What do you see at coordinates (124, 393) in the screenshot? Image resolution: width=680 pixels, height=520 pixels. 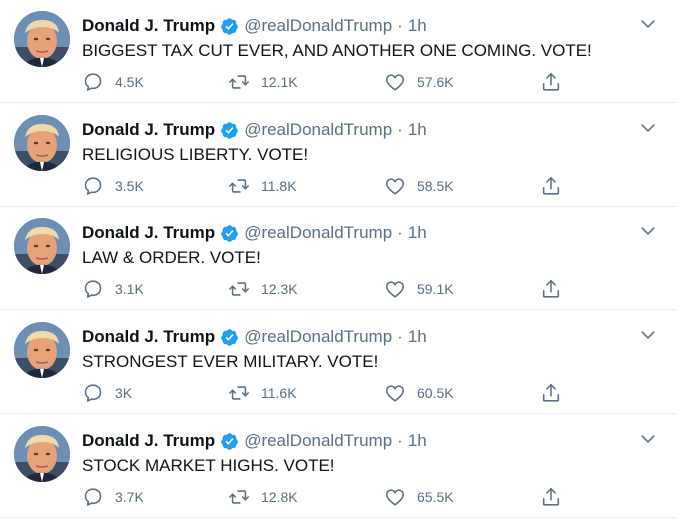 I see `reply-count: 3K` at bounding box center [124, 393].